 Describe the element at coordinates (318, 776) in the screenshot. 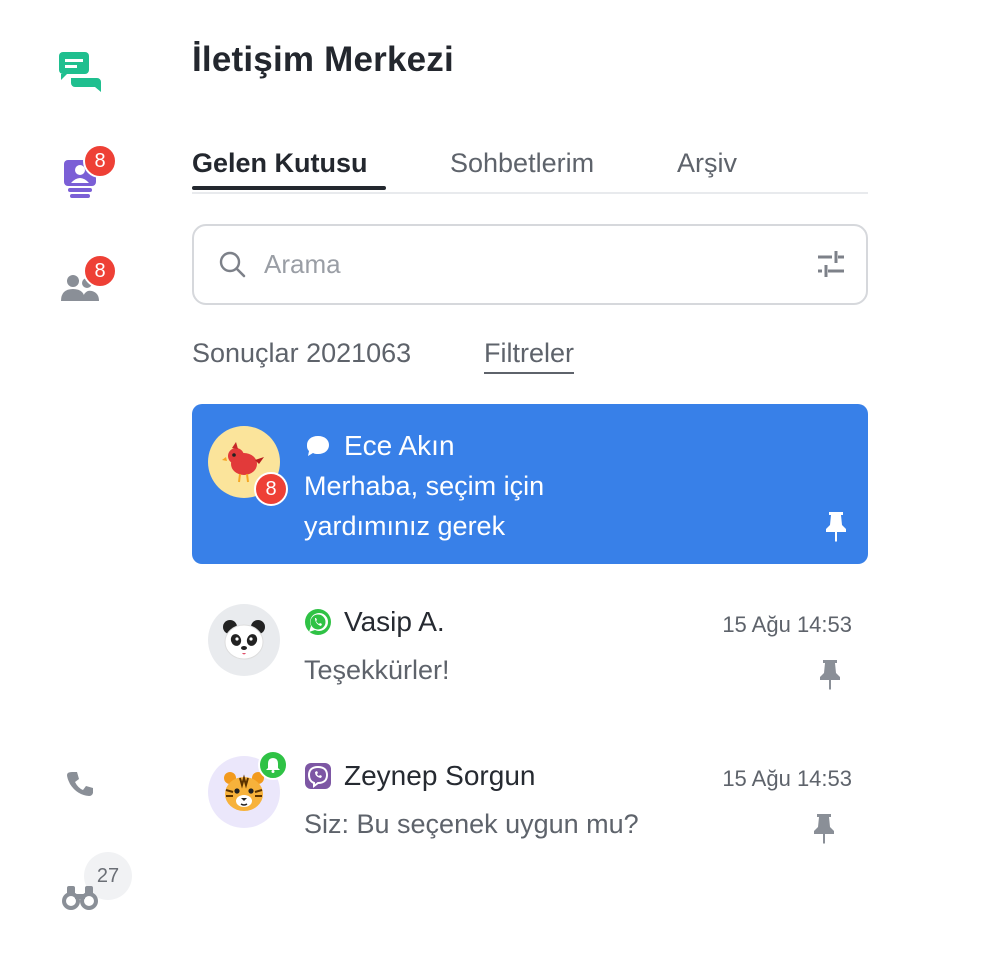

I see `viber-icon` at that location.